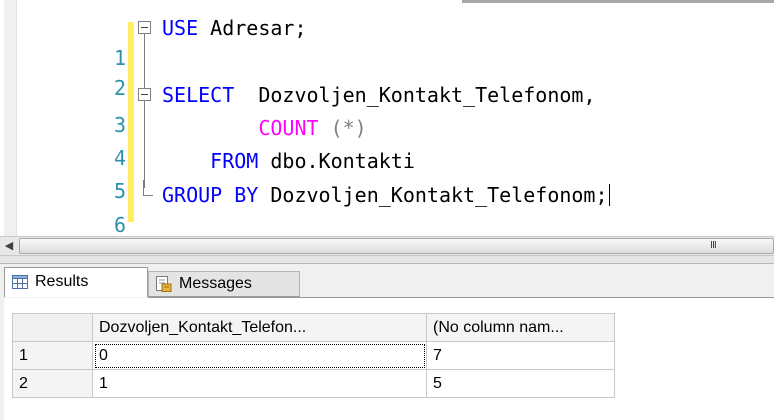 The height and width of the screenshot is (420, 774). Describe the element at coordinates (180, 28) in the screenshot. I see `keyword-token: USE` at that location.